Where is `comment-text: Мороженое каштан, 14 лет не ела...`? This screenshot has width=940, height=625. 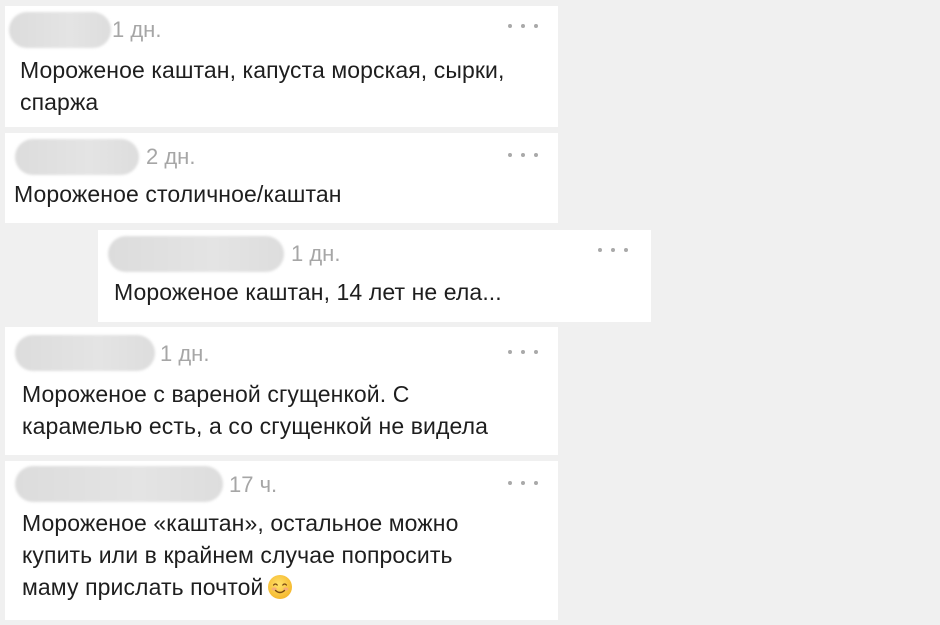
comment-text: Мороженое каштан, 14 лет не ела... is located at coordinates (374, 292).